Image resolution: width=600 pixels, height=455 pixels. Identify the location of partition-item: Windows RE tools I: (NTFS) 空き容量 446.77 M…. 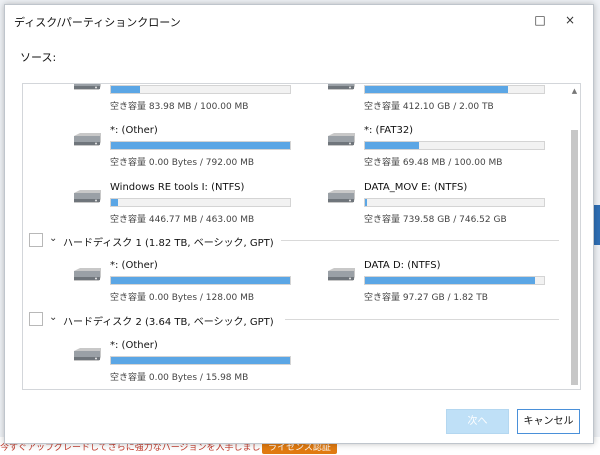
(192, 203).